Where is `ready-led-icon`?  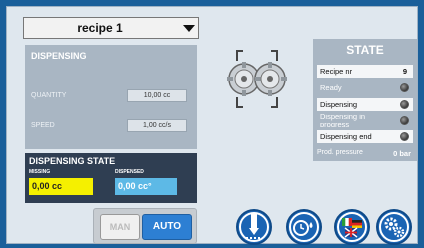 ready-led-icon is located at coordinates (404, 87).